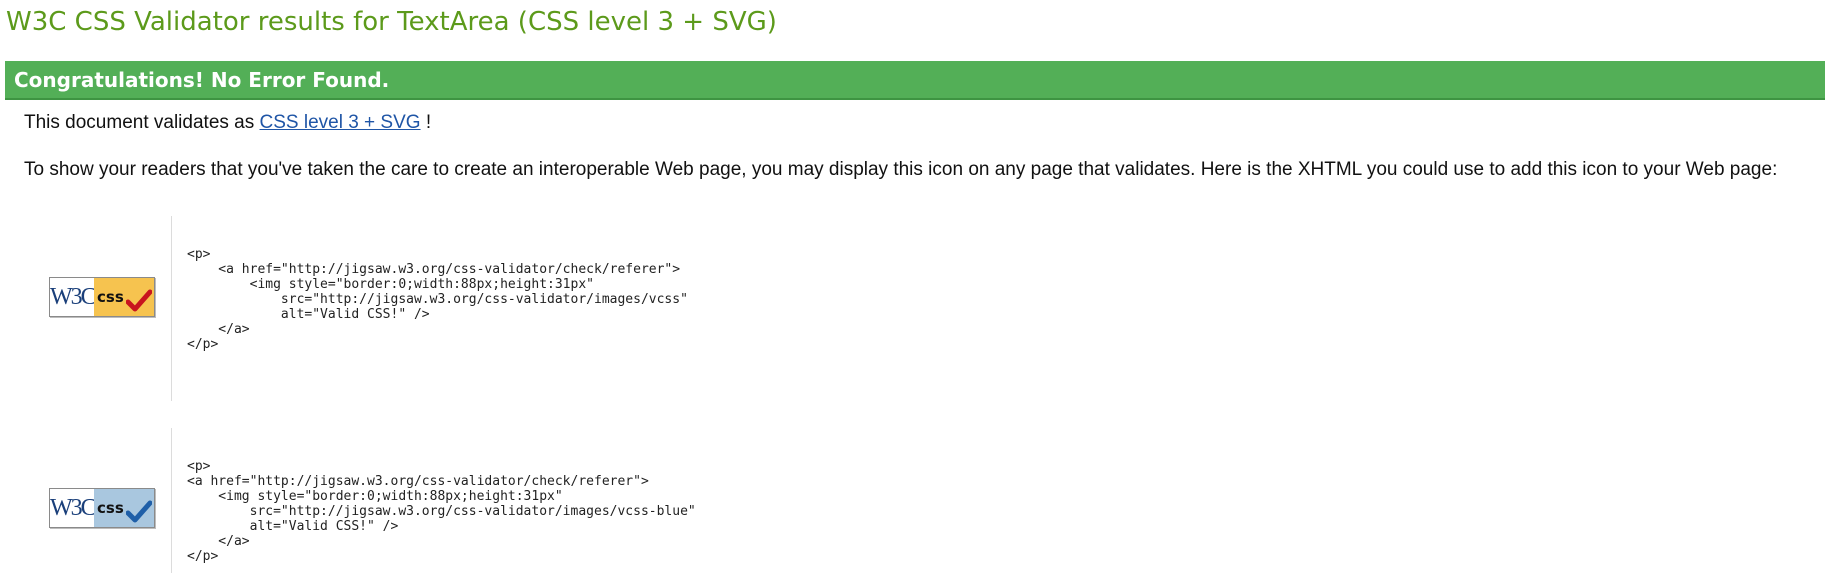  I want to click on blue-check-icon, so click(139, 511).